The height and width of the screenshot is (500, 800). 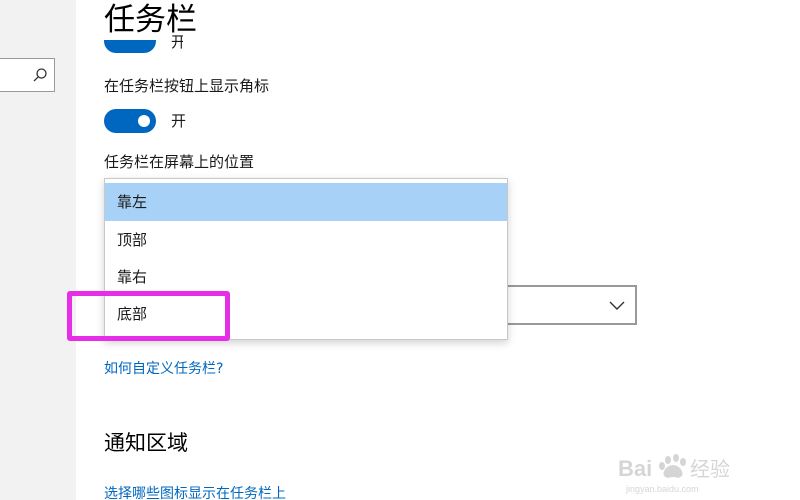 What do you see at coordinates (40, 75) in the screenshot?
I see `search-icon` at bounding box center [40, 75].